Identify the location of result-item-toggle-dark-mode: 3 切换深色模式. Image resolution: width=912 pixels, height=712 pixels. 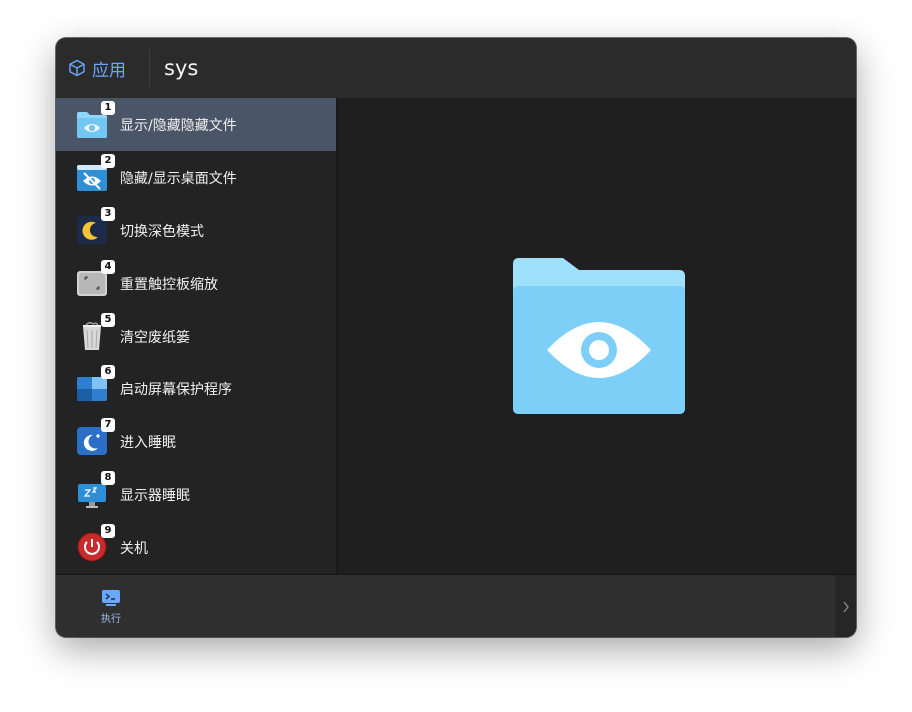
(196, 230).